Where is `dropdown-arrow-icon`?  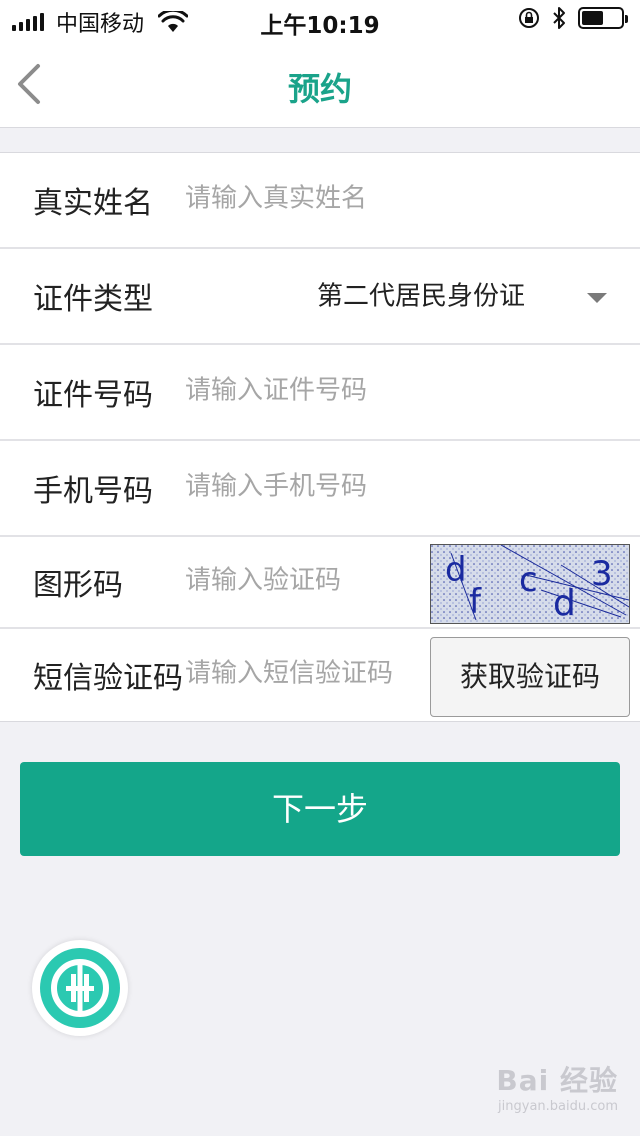 dropdown-arrow-icon is located at coordinates (597, 298).